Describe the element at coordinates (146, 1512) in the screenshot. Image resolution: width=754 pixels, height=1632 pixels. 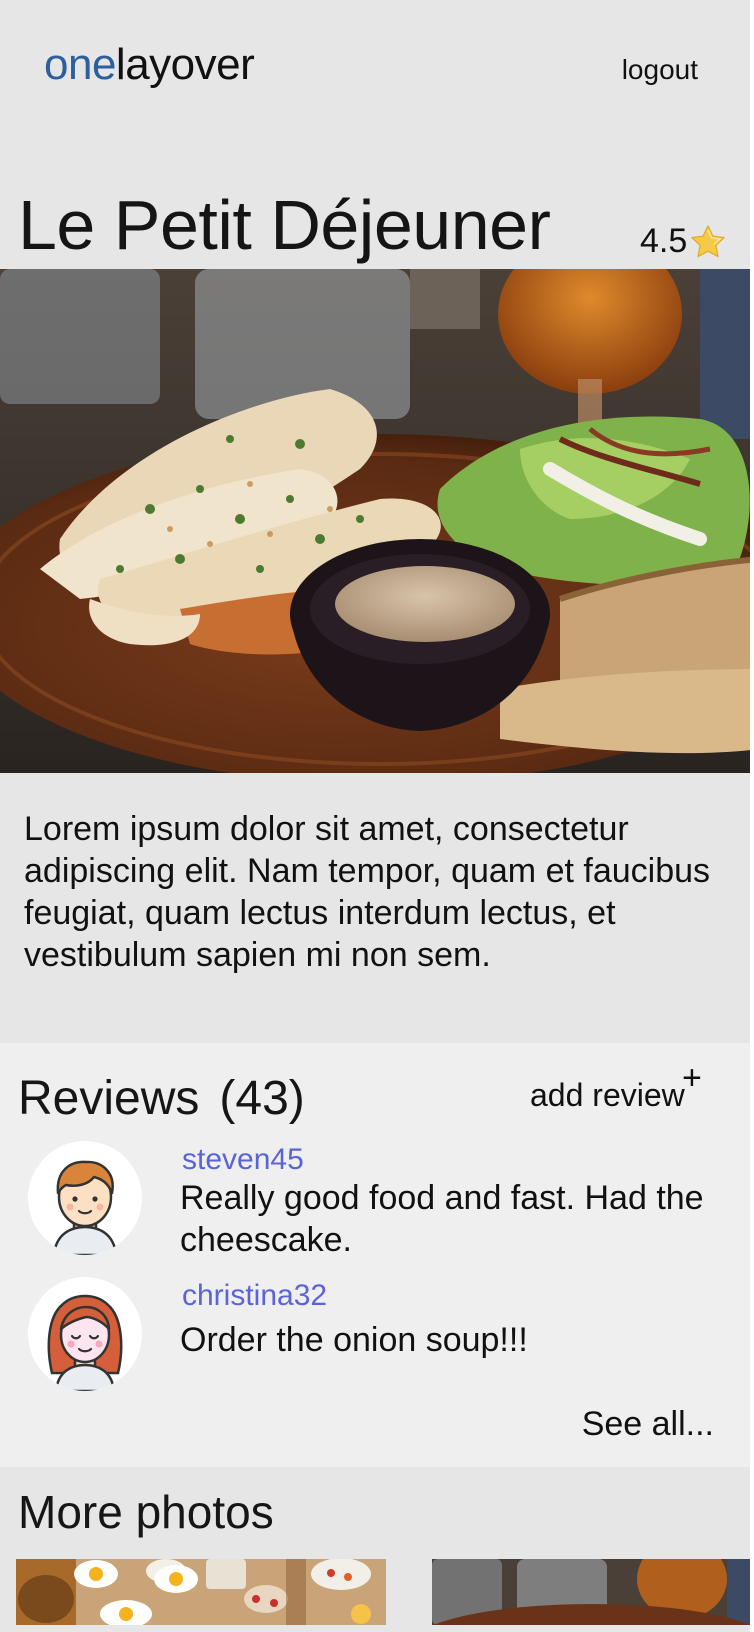
I see `more-photos-title: More photos` at that location.